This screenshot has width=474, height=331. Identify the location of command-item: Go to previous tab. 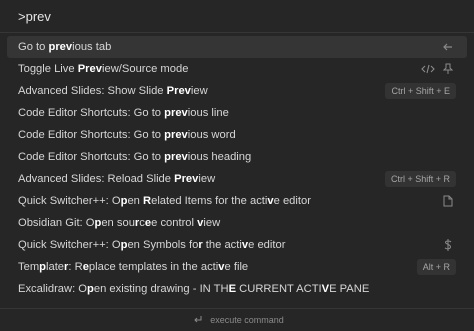
(237, 47).